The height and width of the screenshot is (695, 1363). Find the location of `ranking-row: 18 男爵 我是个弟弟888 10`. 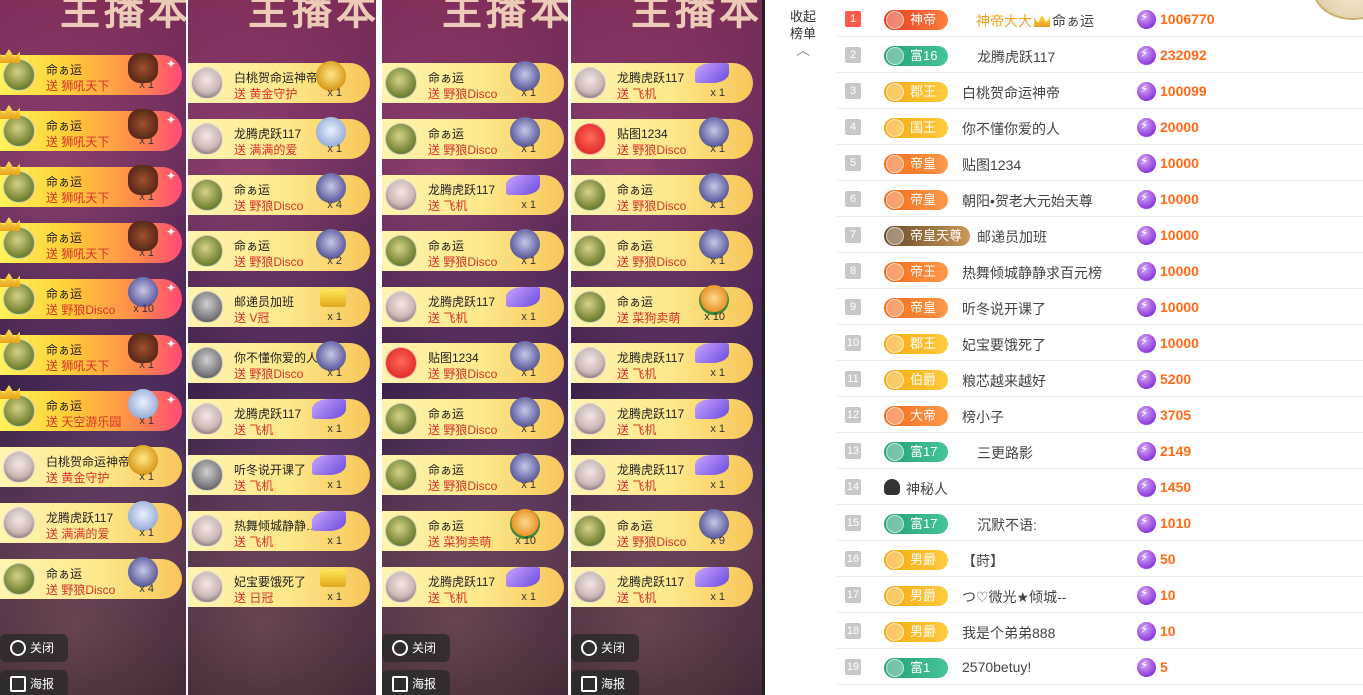

ranking-row: 18 男爵 我是个弟弟888 10 is located at coordinates (1100, 631).